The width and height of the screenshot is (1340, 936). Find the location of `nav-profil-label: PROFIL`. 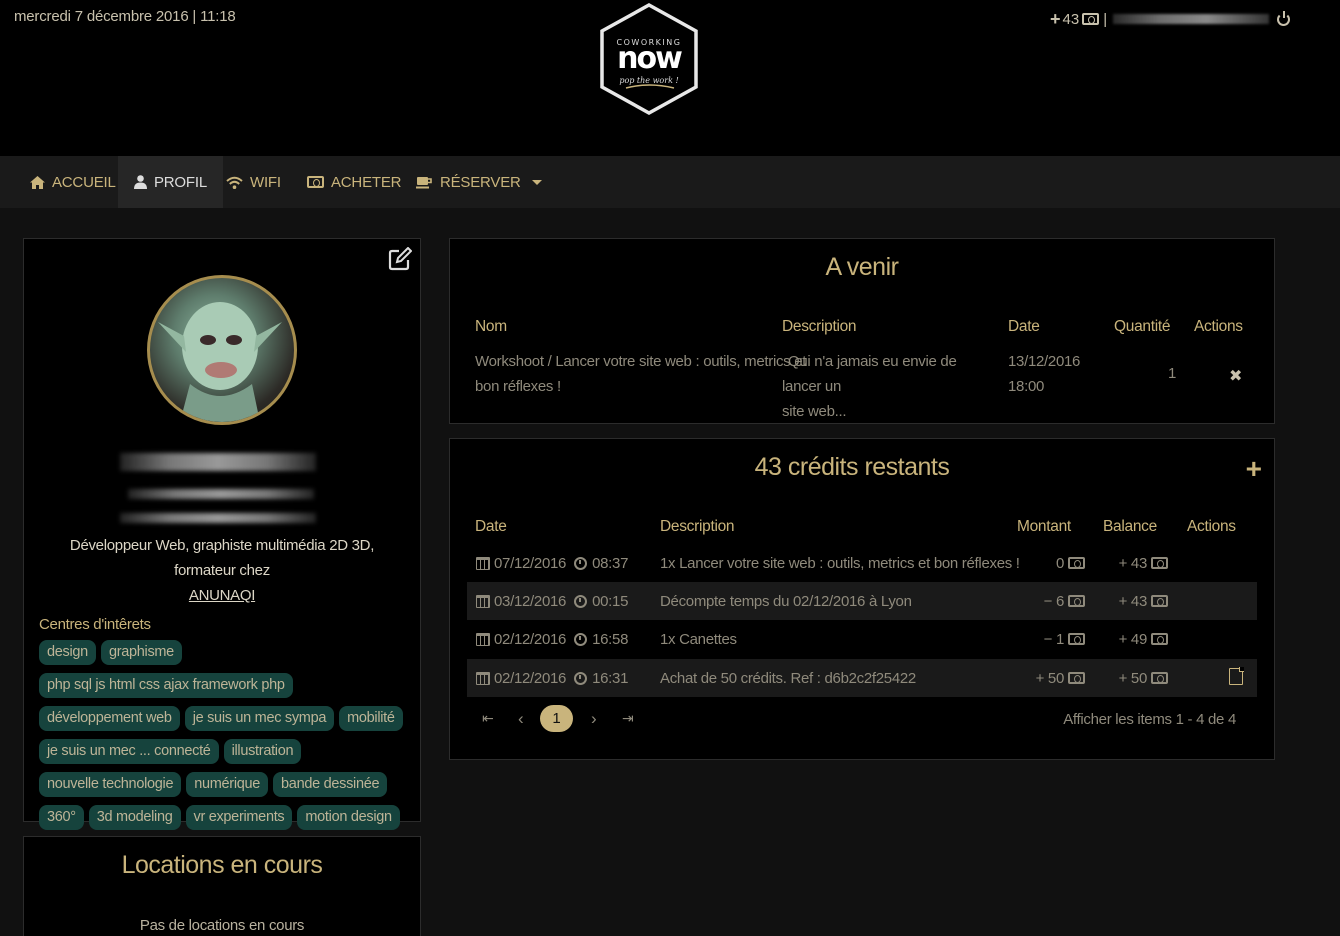

nav-profil-label: PROFIL is located at coordinates (180, 182).